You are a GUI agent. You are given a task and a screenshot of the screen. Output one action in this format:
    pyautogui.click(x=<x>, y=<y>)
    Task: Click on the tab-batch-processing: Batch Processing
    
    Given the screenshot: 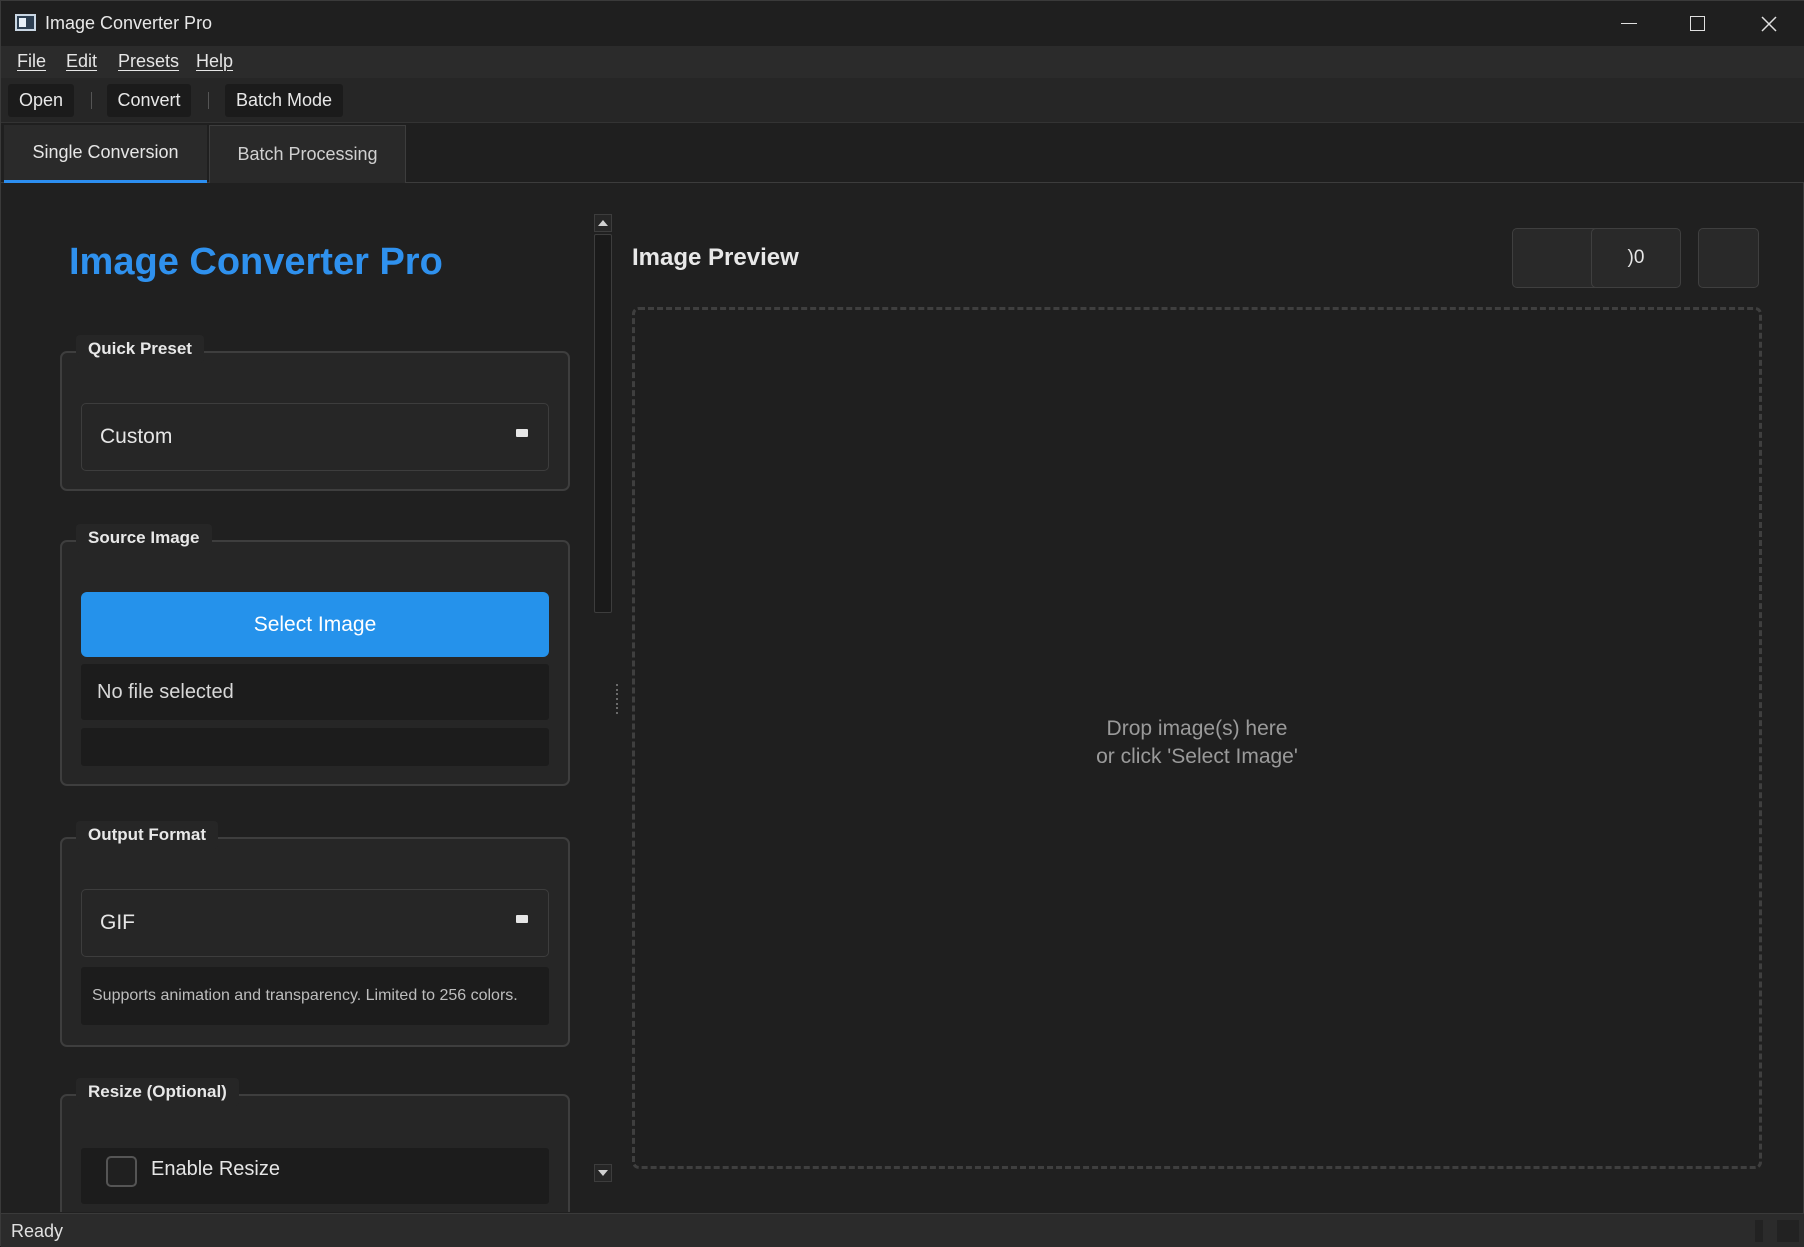 What is the action you would take?
    pyautogui.click(x=307, y=154)
    